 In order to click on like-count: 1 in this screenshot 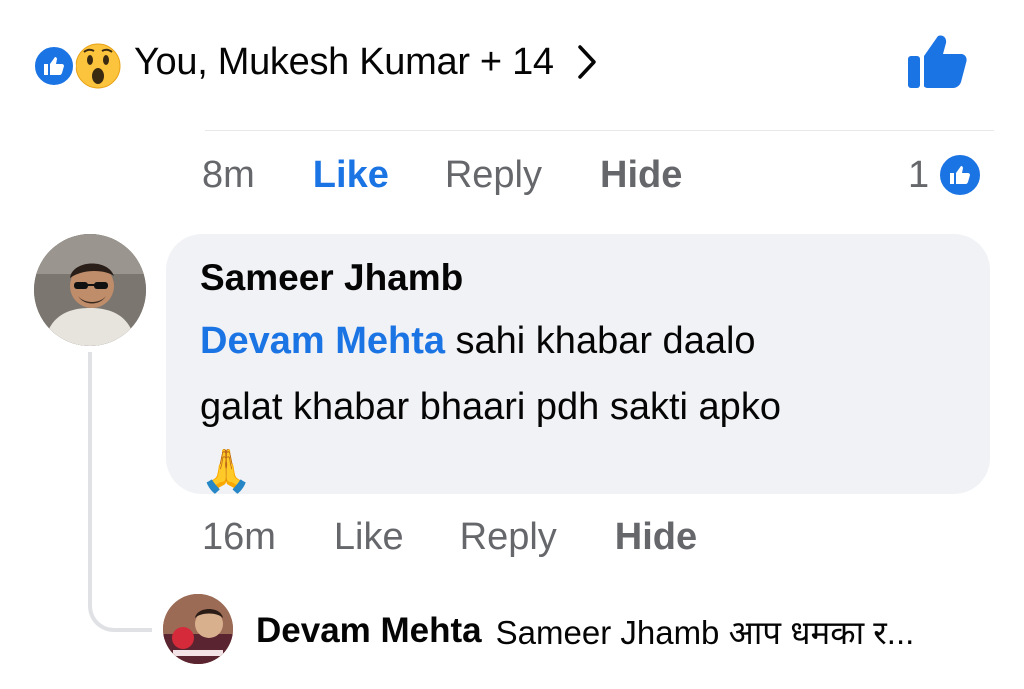, I will do `click(946, 175)`.